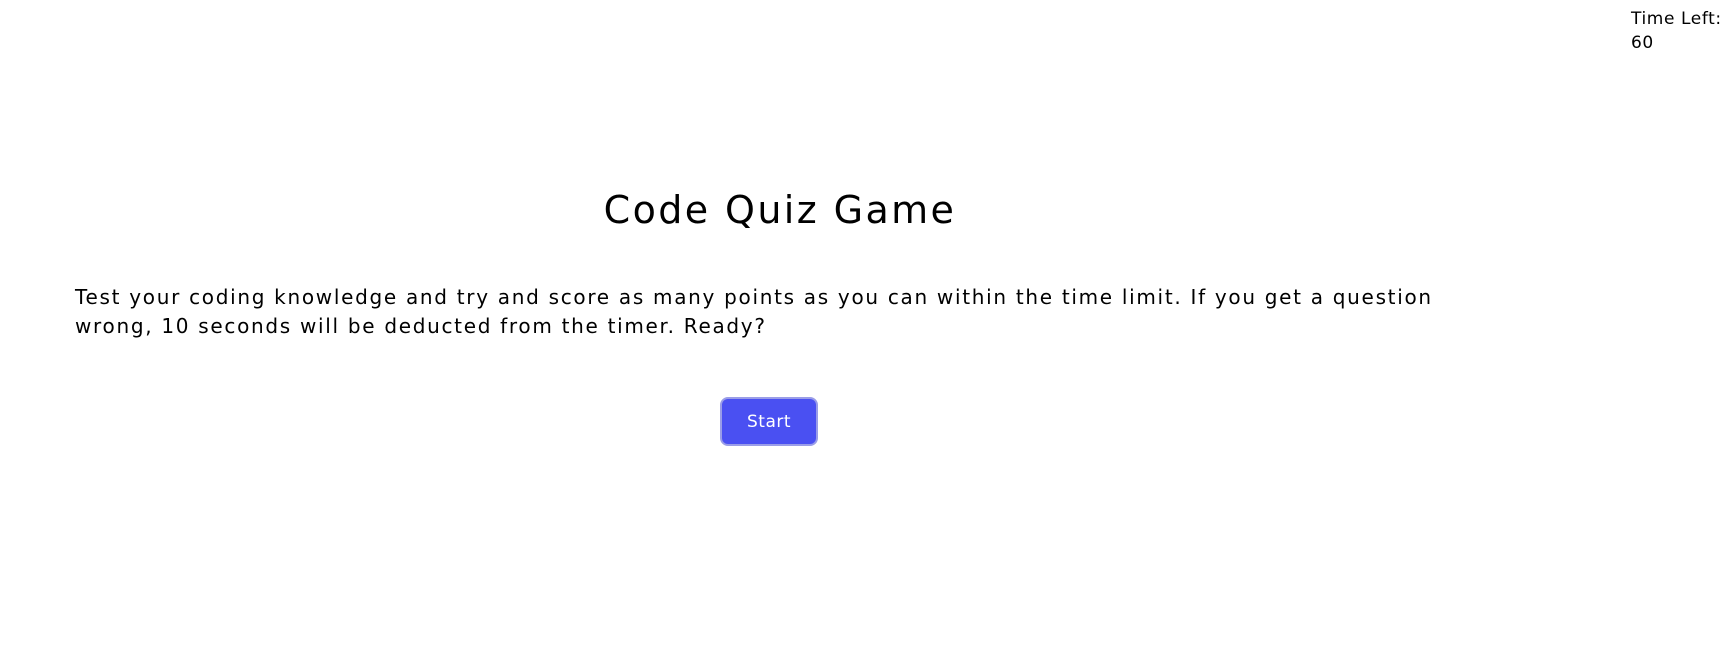  Describe the element at coordinates (1642, 43) in the screenshot. I see `timer-value: 60` at that location.